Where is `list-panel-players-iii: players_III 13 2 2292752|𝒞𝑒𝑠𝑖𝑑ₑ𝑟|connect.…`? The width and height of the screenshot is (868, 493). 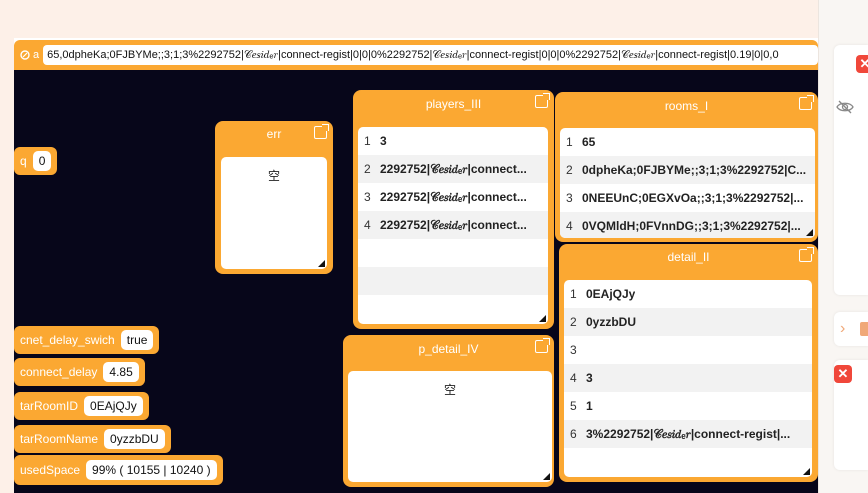
list-panel-players-iii: players_III 13 2 2292752|𝒞𝑒𝑠𝑖𝑑ₑ𝑟|connect.… is located at coordinates (453, 209).